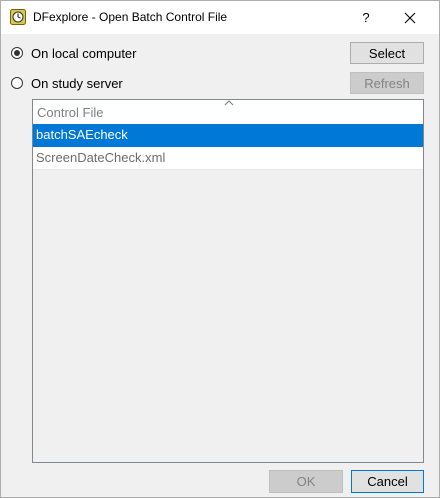  I want to click on local-computer-label: On local computer, so click(84, 53).